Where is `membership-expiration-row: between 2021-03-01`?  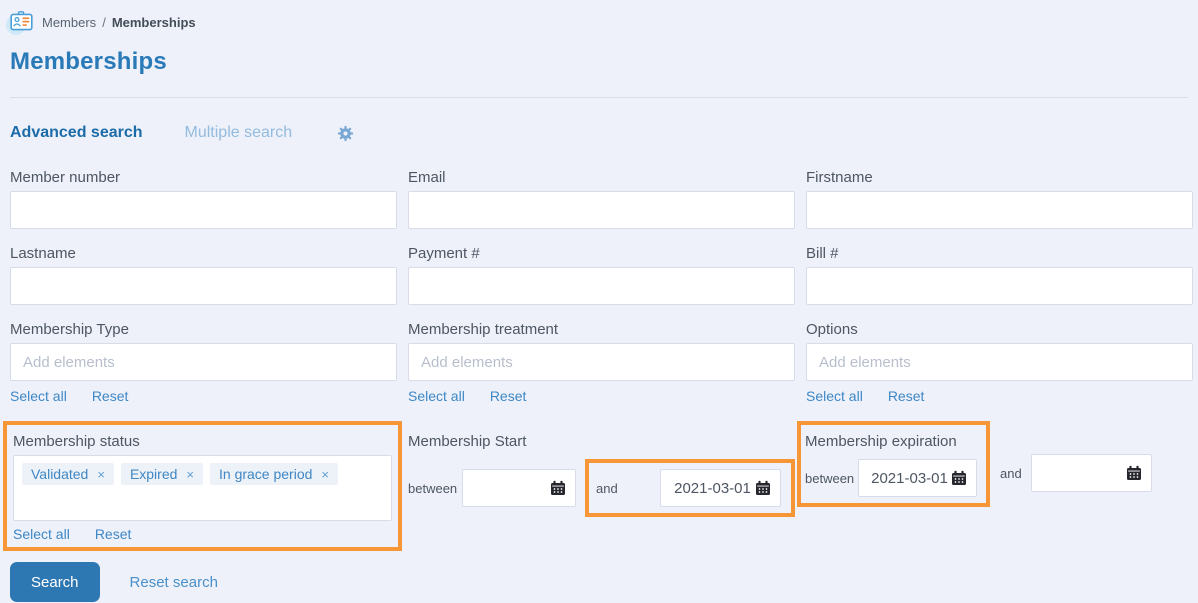 membership-expiration-row: between 2021-03-01 is located at coordinates (891, 478).